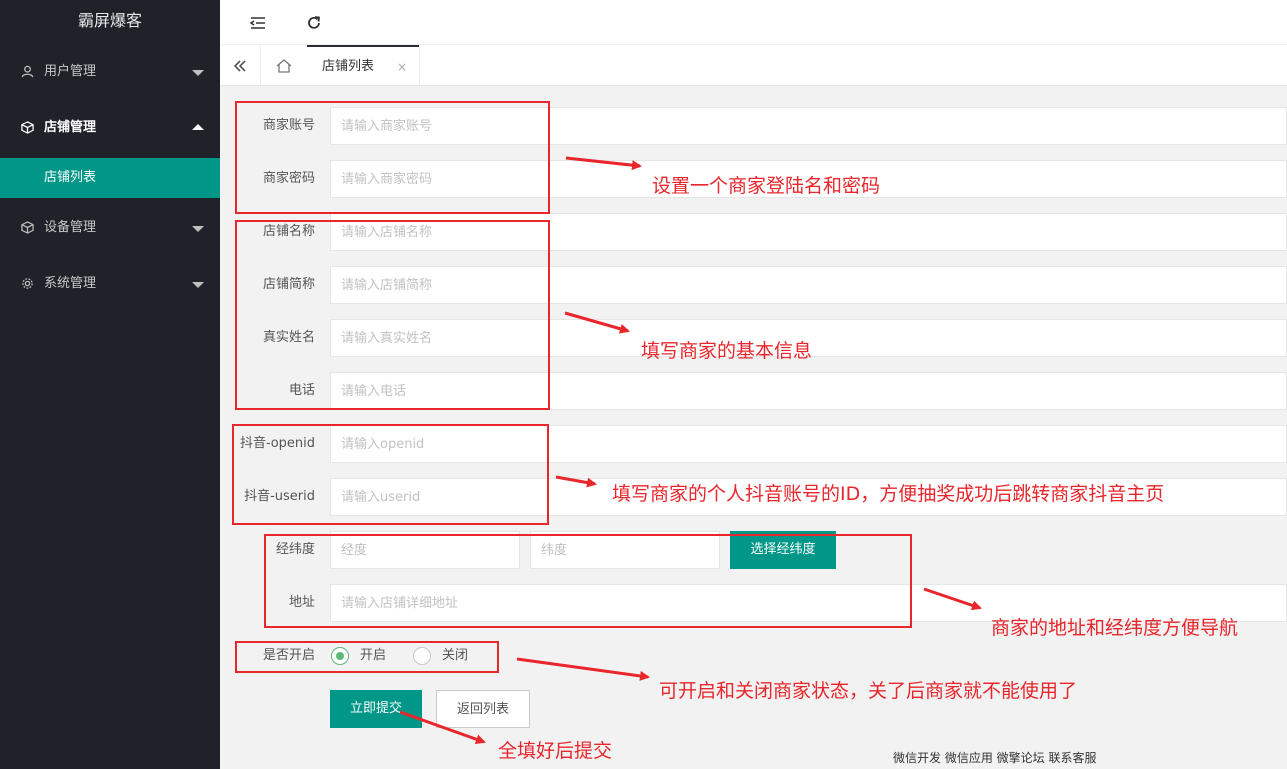  What do you see at coordinates (392, 315) in the screenshot?
I see `annotation-box-basic-info` at bounding box center [392, 315].